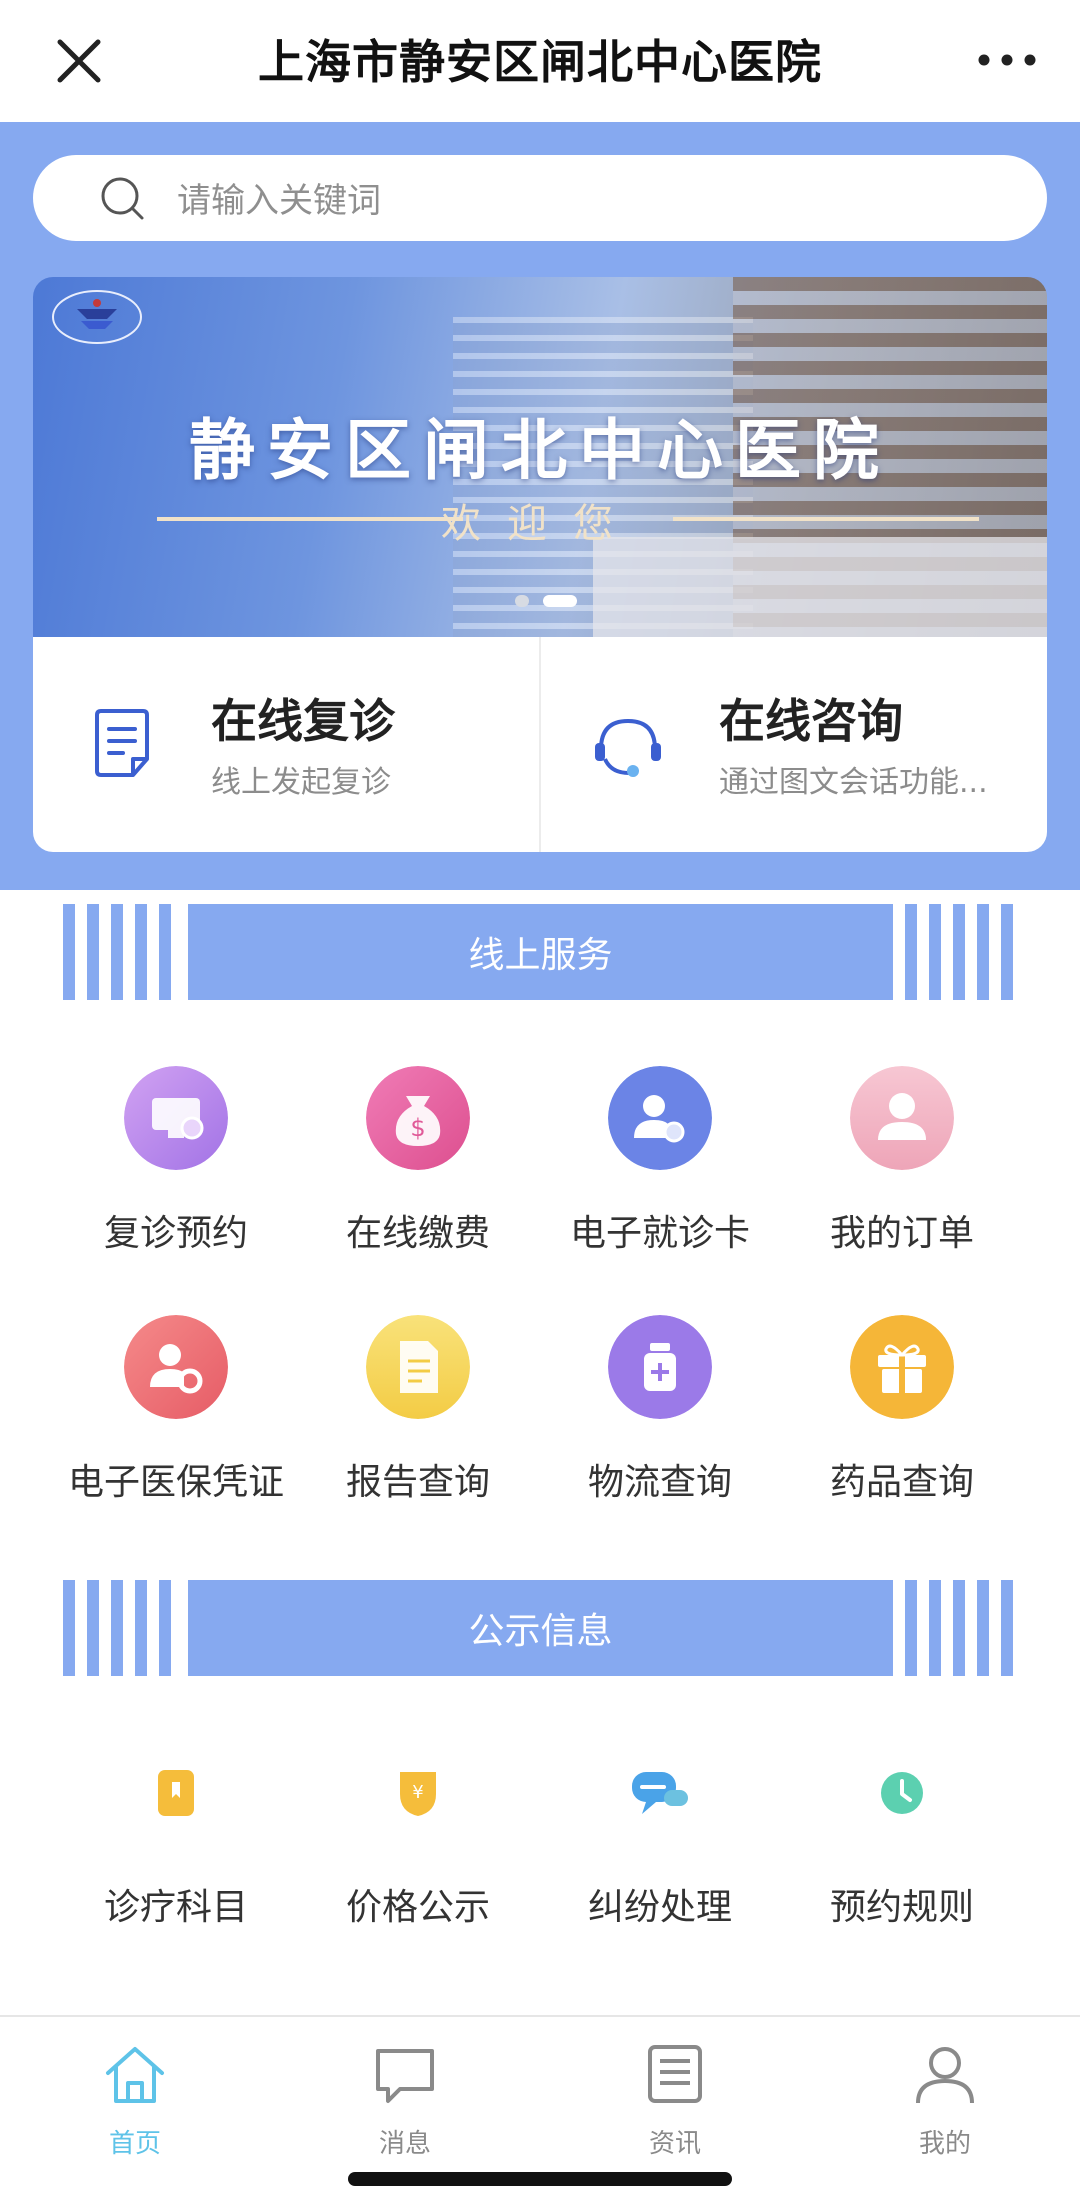 This screenshot has width=1080, height=2207. Describe the element at coordinates (418, 1367) in the screenshot. I see `report-icon` at that location.